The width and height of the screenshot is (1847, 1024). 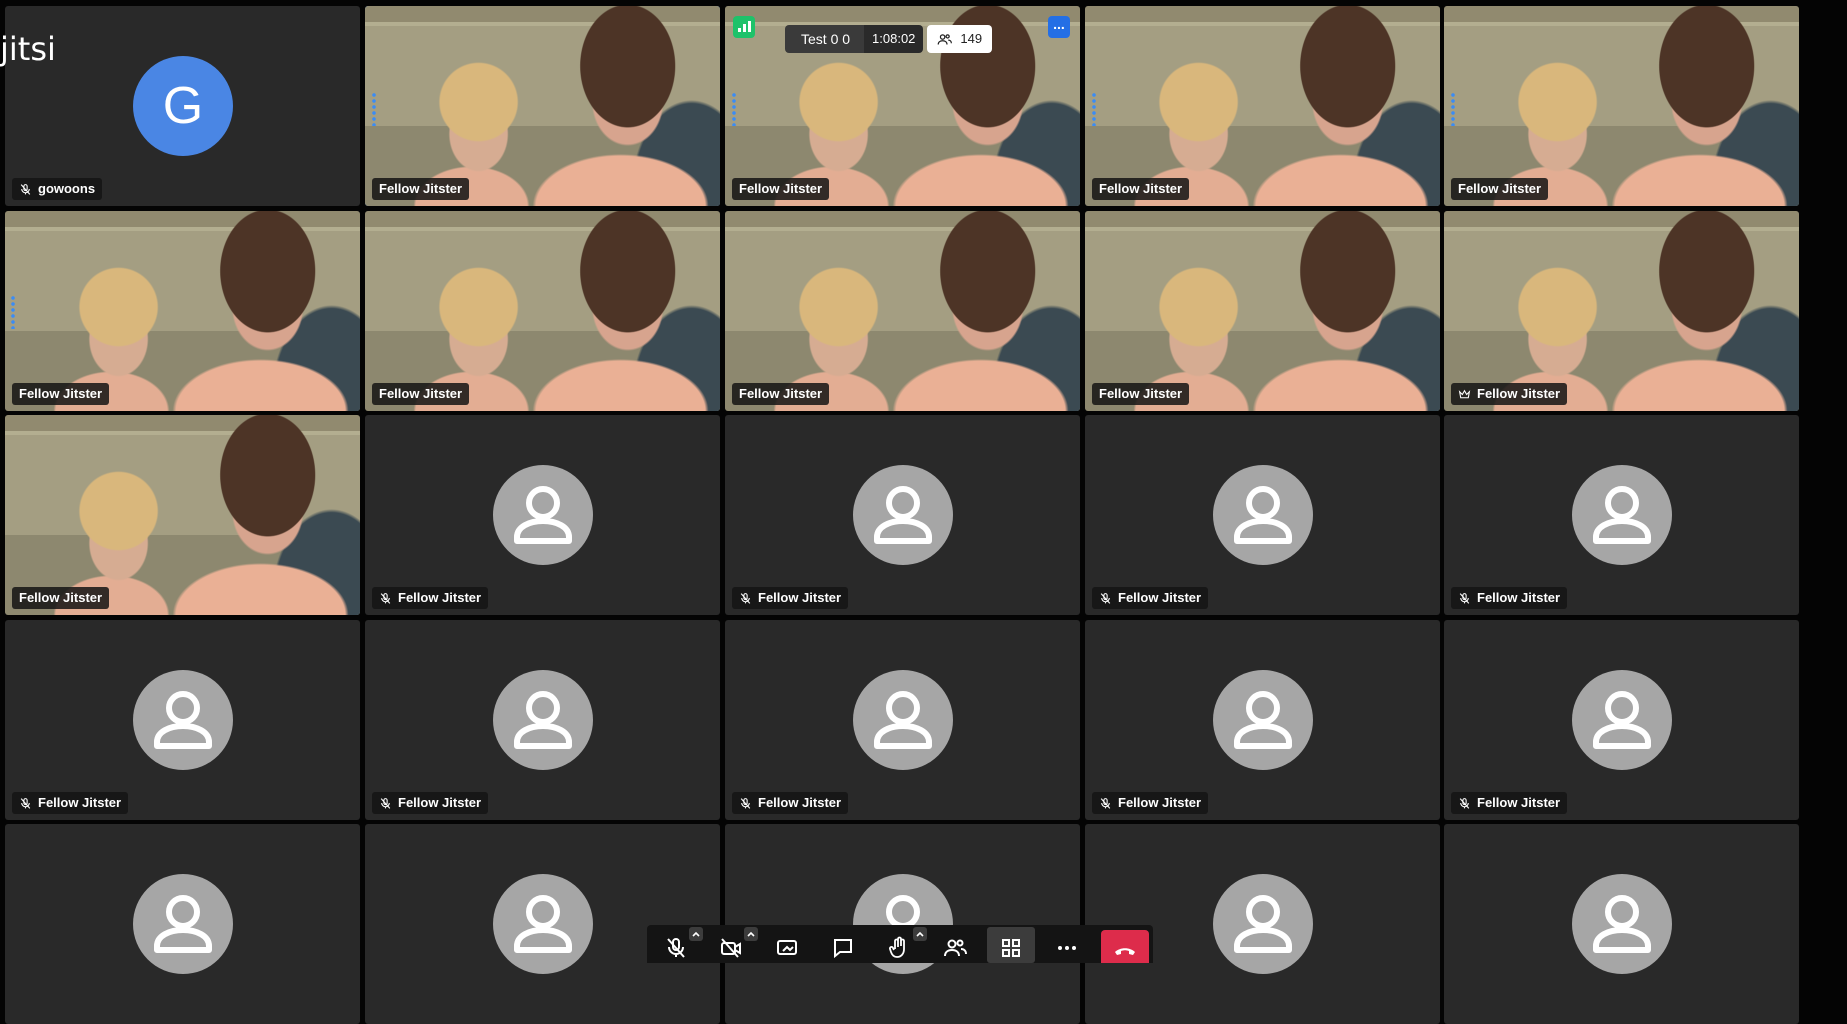 What do you see at coordinates (1067, 948) in the screenshot?
I see `more-options-icon` at bounding box center [1067, 948].